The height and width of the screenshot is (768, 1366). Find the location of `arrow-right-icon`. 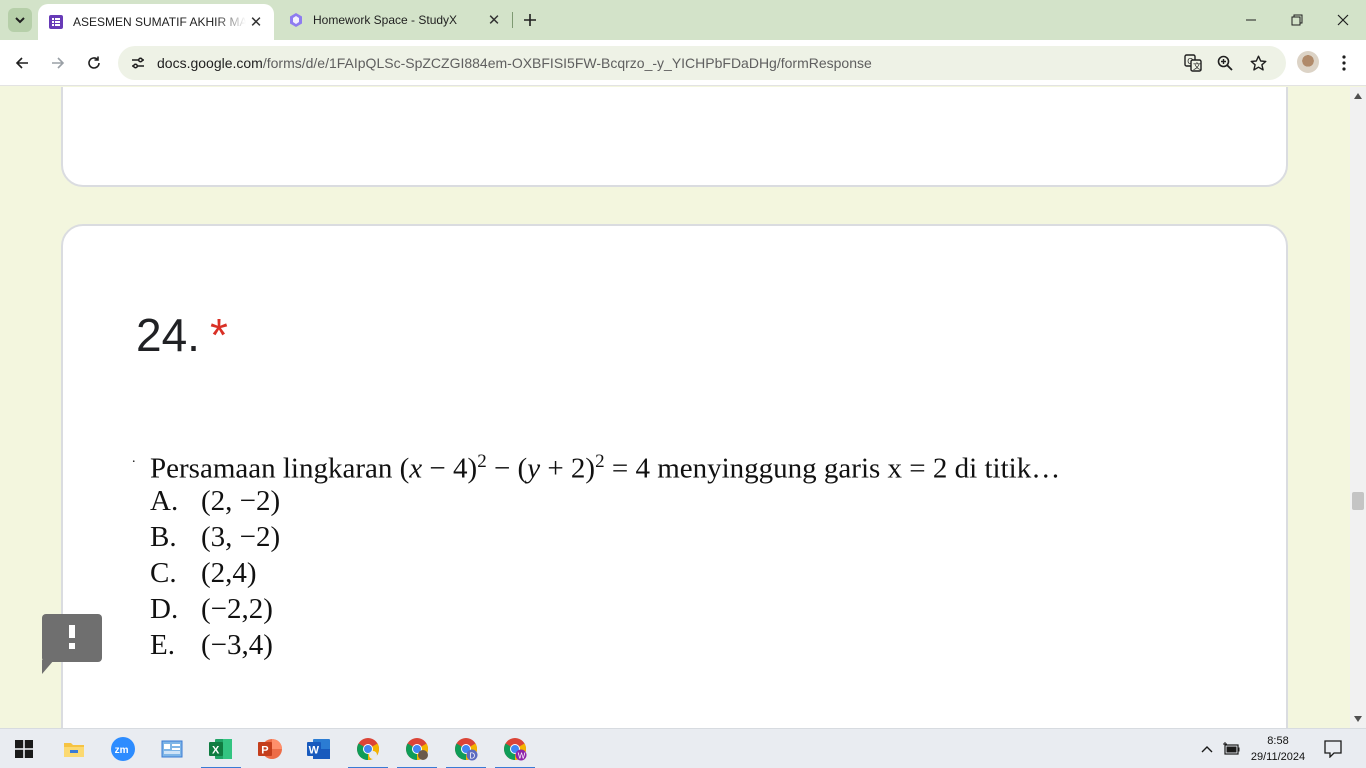

arrow-right-icon is located at coordinates (58, 63).